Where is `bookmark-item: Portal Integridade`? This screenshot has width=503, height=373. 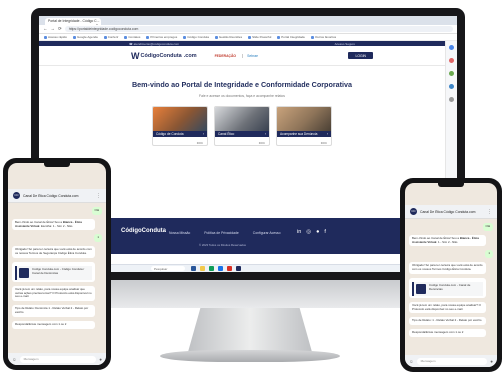 bookmark-item: Portal Integridade is located at coordinates (291, 37).